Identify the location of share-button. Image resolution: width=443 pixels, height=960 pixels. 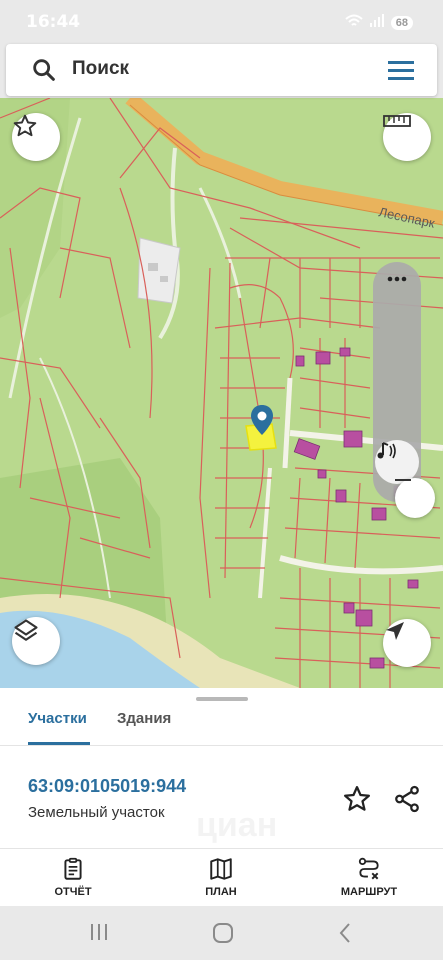
(408, 800).